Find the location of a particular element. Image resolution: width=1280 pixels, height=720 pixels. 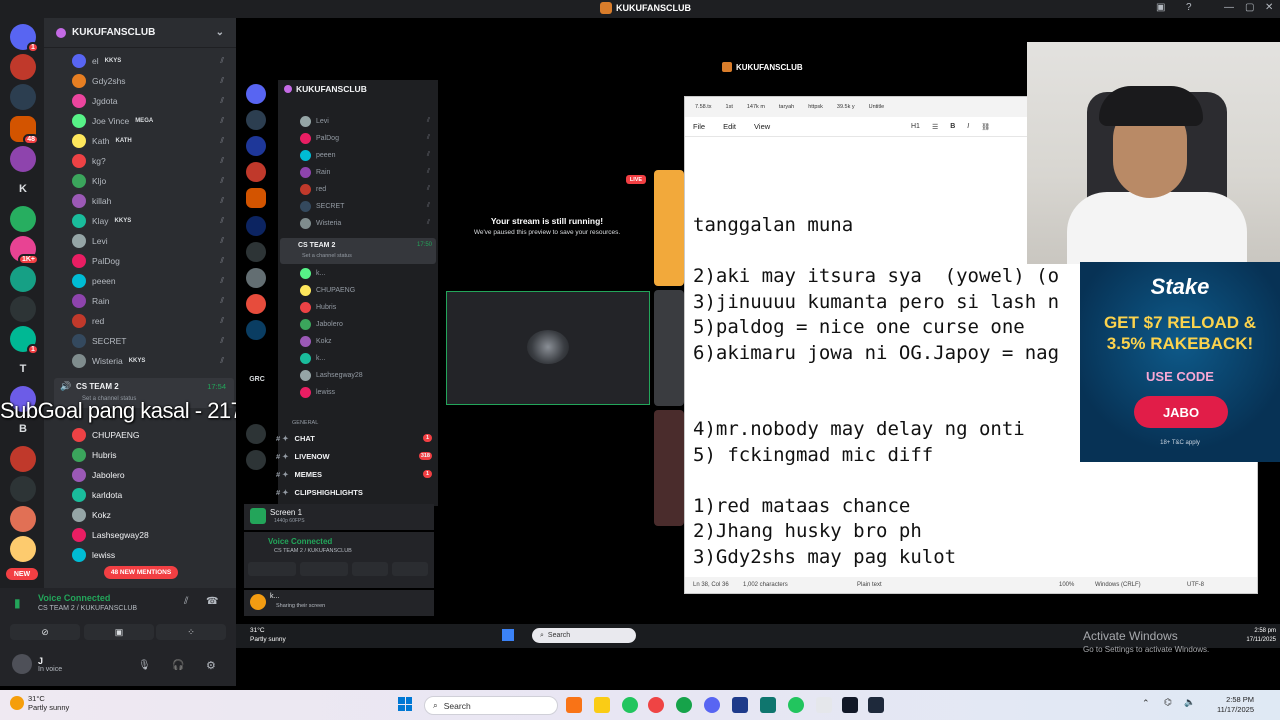

taskbar-search: ⌕ Search is located at coordinates (491, 705).